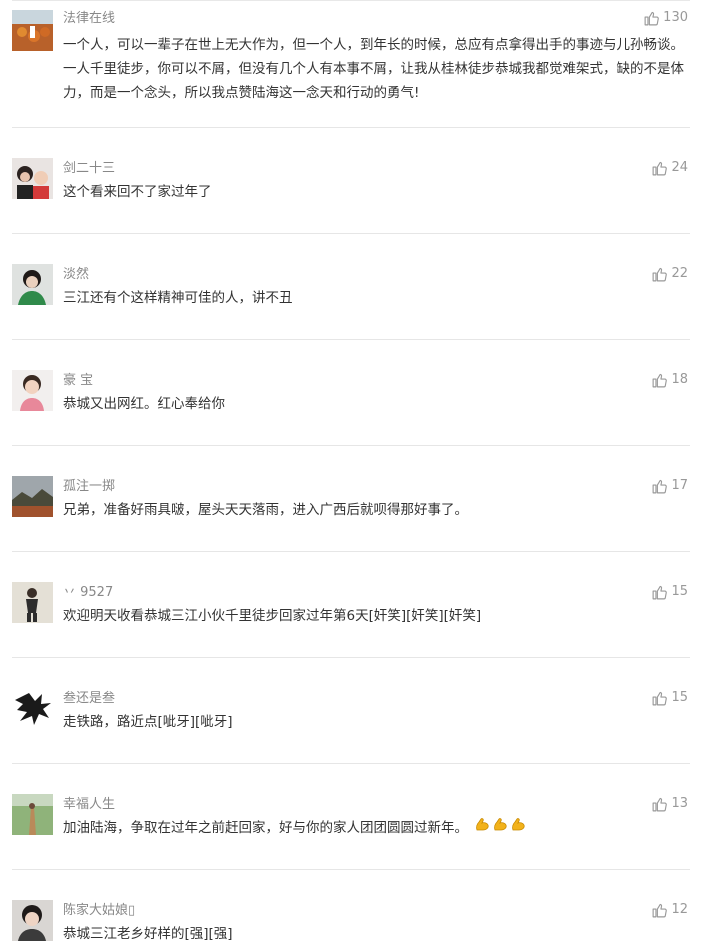  I want to click on like-count: 24, so click(679, 167).